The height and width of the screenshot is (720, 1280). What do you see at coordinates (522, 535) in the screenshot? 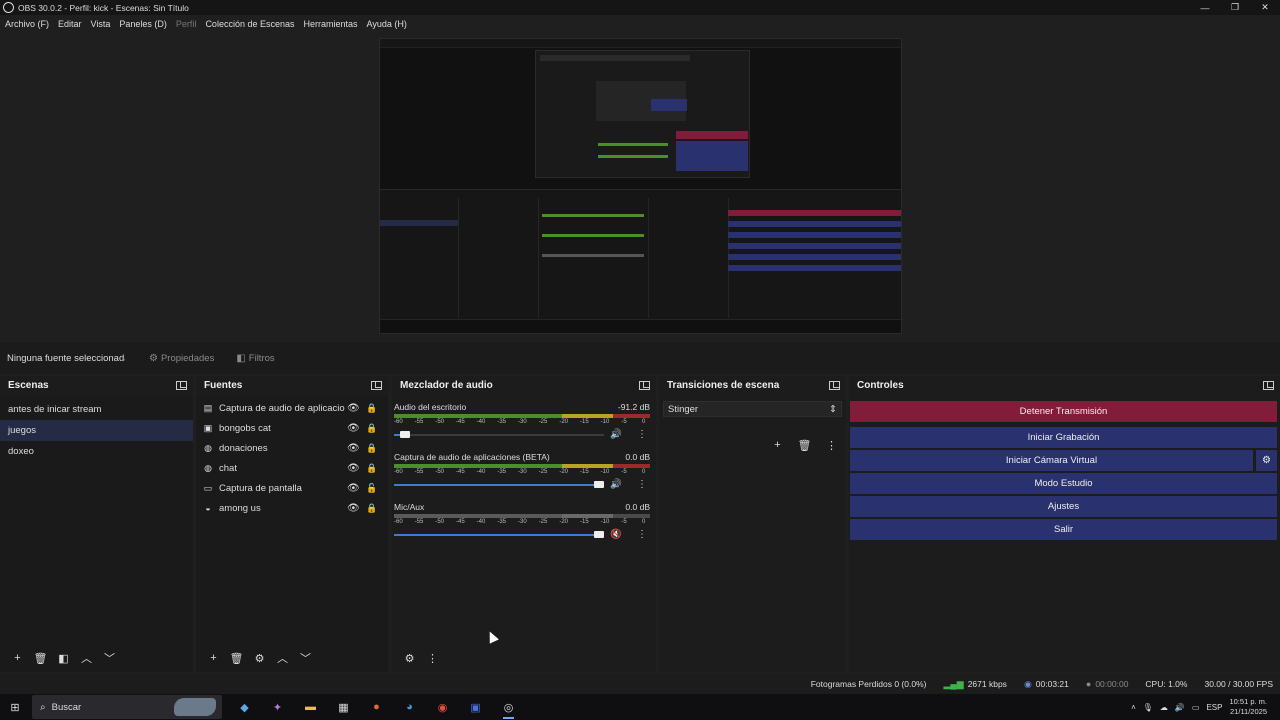
I see `volume-slider: 🔇 ⋮` at bounding box center [522, 535].